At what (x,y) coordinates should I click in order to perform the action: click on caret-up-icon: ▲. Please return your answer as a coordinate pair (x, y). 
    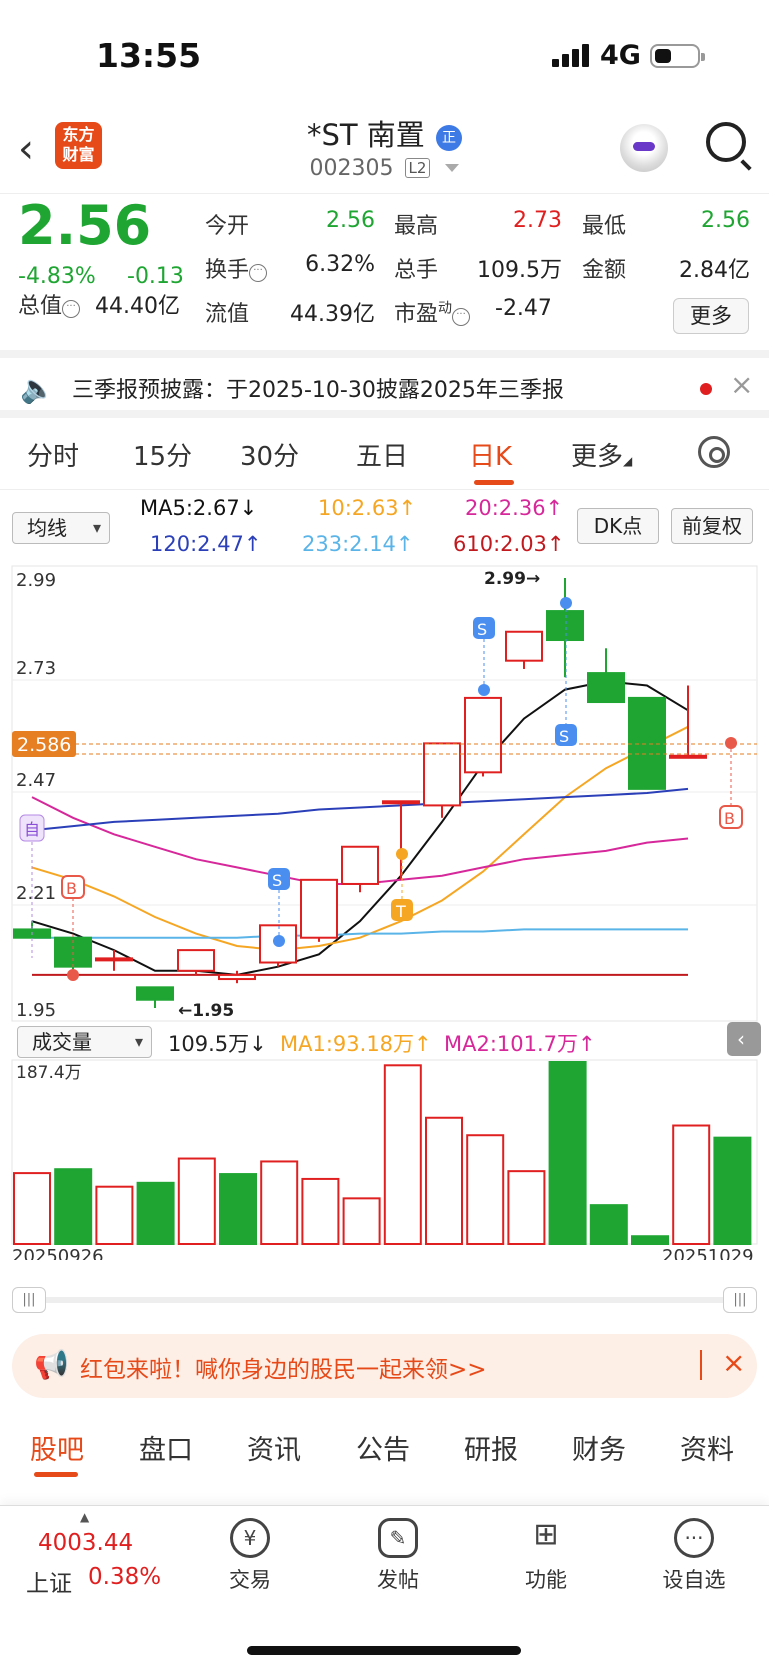
    Looking at the image, I should click on (85, 1517).